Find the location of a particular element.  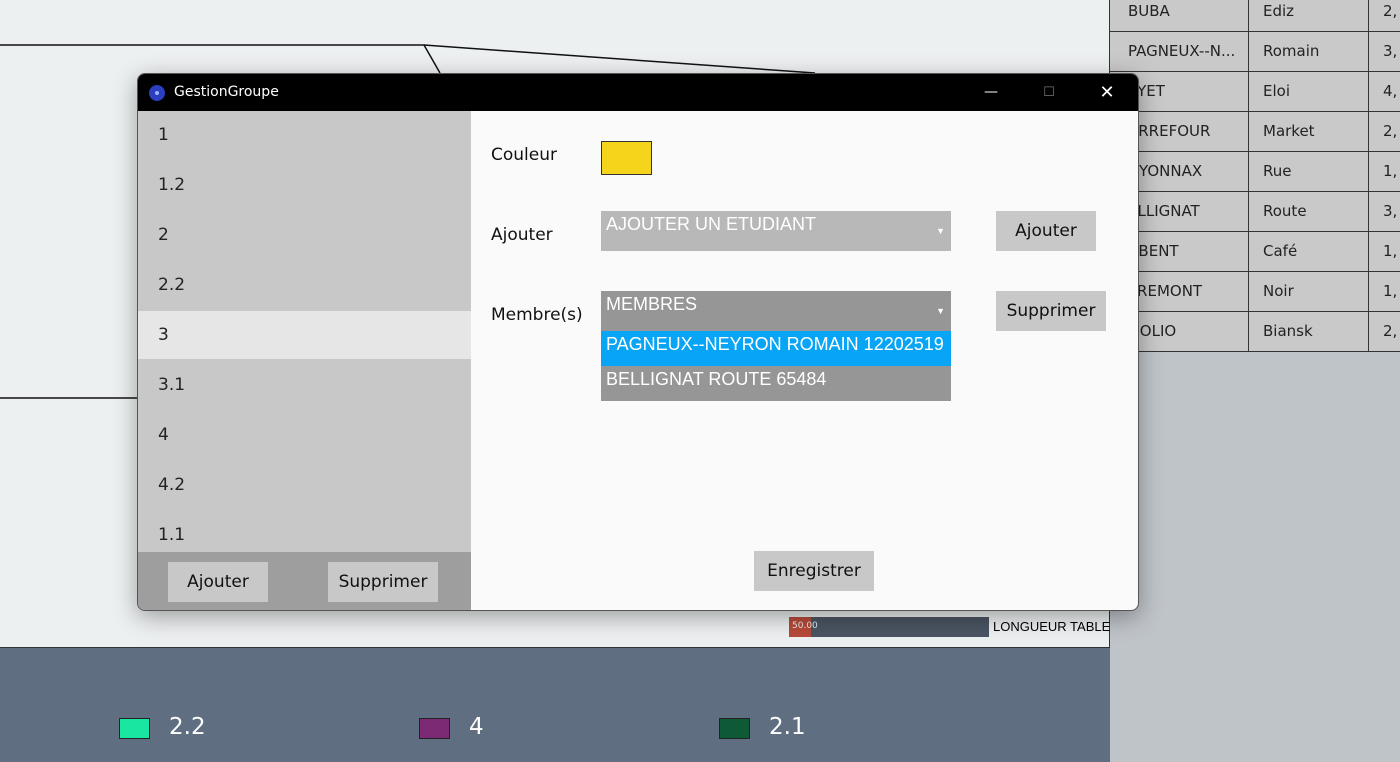

table-length-slider: 50.00 is located at coordinates (889, 627).